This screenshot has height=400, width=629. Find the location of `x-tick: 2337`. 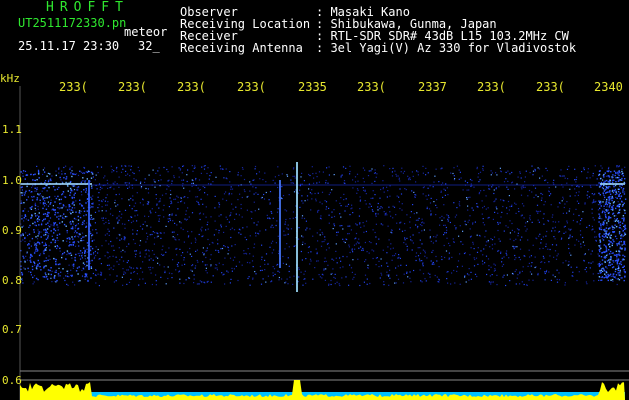

x-tick: 2337 is located at coordinates (432, 87).